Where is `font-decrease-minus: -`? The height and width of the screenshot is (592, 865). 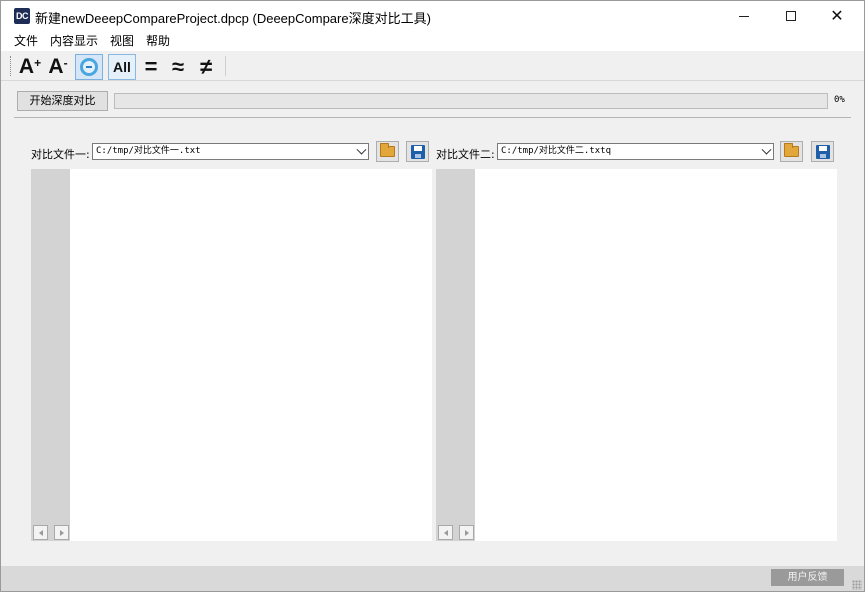
font-decrease-minus: - is located at coordinates (65, 63).